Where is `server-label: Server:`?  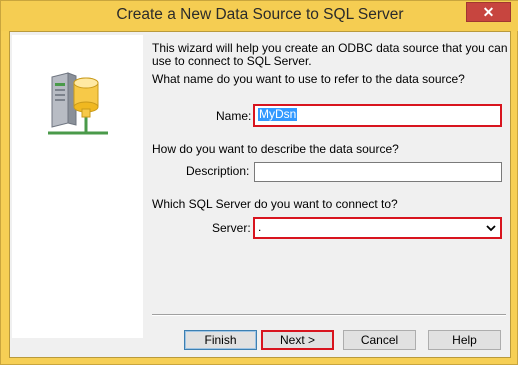 server-label: Server: is located at coordinates (231, 228).